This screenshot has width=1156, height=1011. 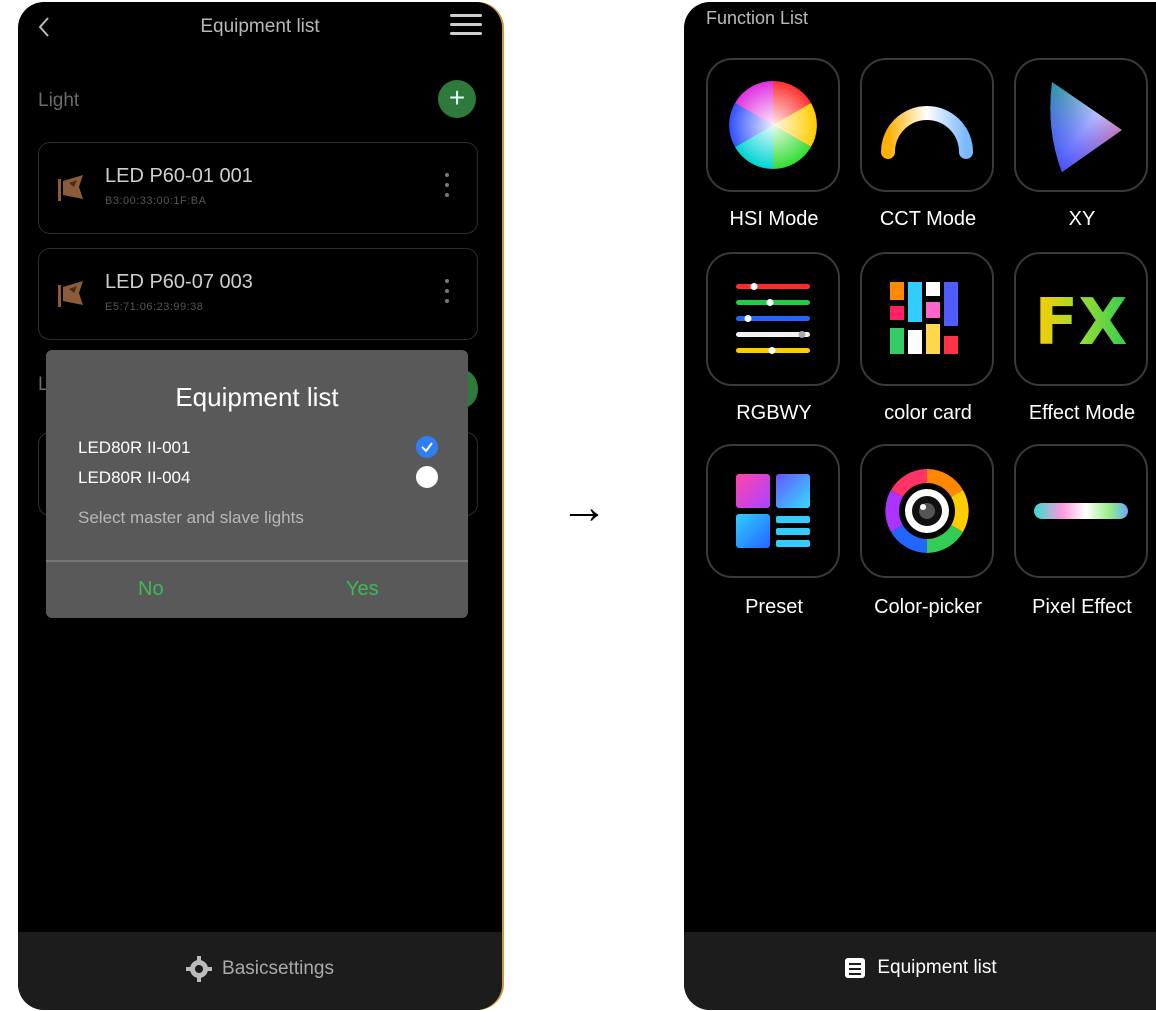 I want to click on xy-button, so click(x=1081, y=125).